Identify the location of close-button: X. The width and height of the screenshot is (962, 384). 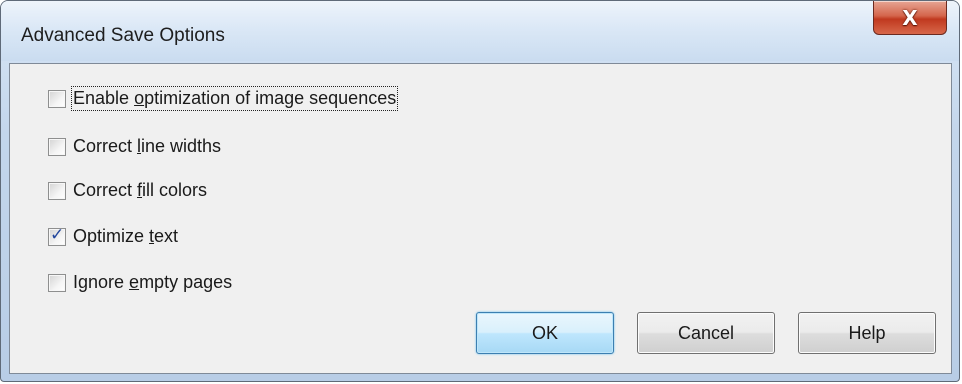
(910, 18).